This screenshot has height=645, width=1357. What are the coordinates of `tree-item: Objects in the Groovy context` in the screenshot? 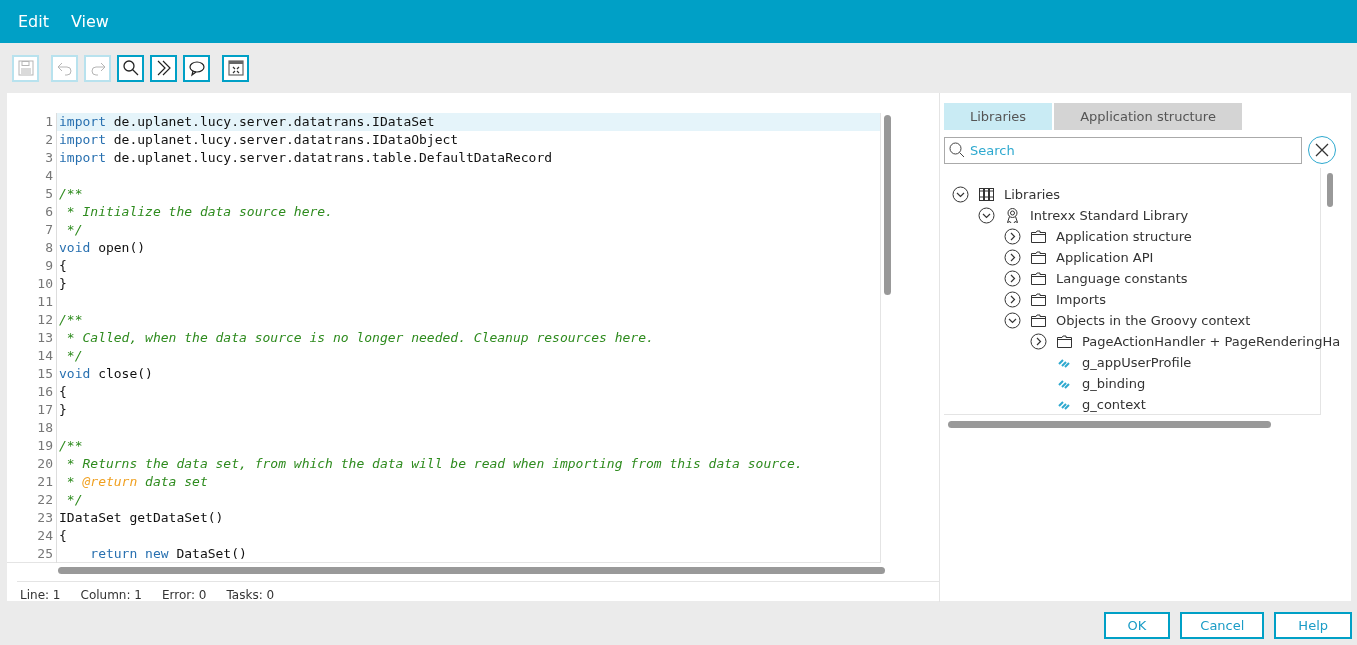 It's located at (1153, 320).